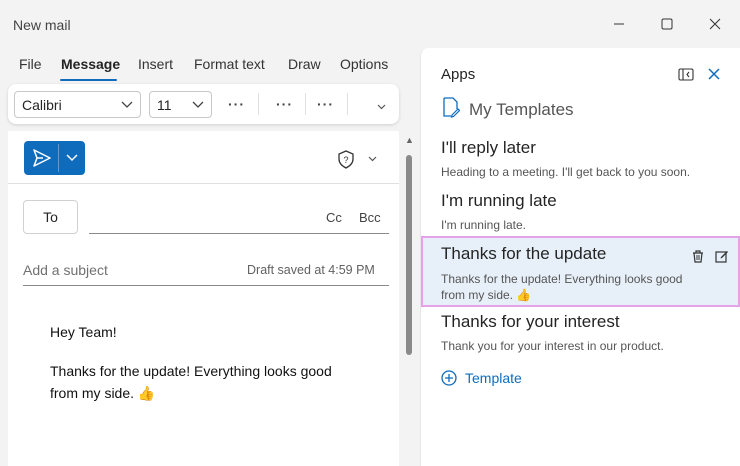 This screenshot has width=740, height=466. Describe the element at coordinates (530, 321) in the screenshot. I see `template-title: Thanks for your interest` at that location.